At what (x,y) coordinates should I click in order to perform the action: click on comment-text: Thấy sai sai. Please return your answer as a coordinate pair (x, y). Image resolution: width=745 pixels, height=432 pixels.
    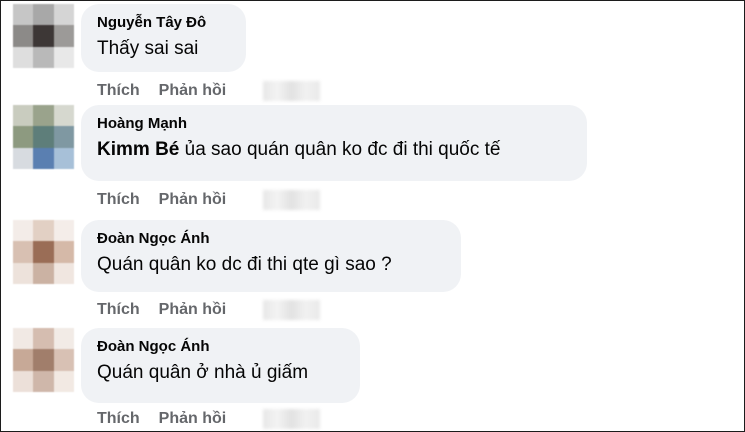
    Looking at the image, I should click on (148, 48).